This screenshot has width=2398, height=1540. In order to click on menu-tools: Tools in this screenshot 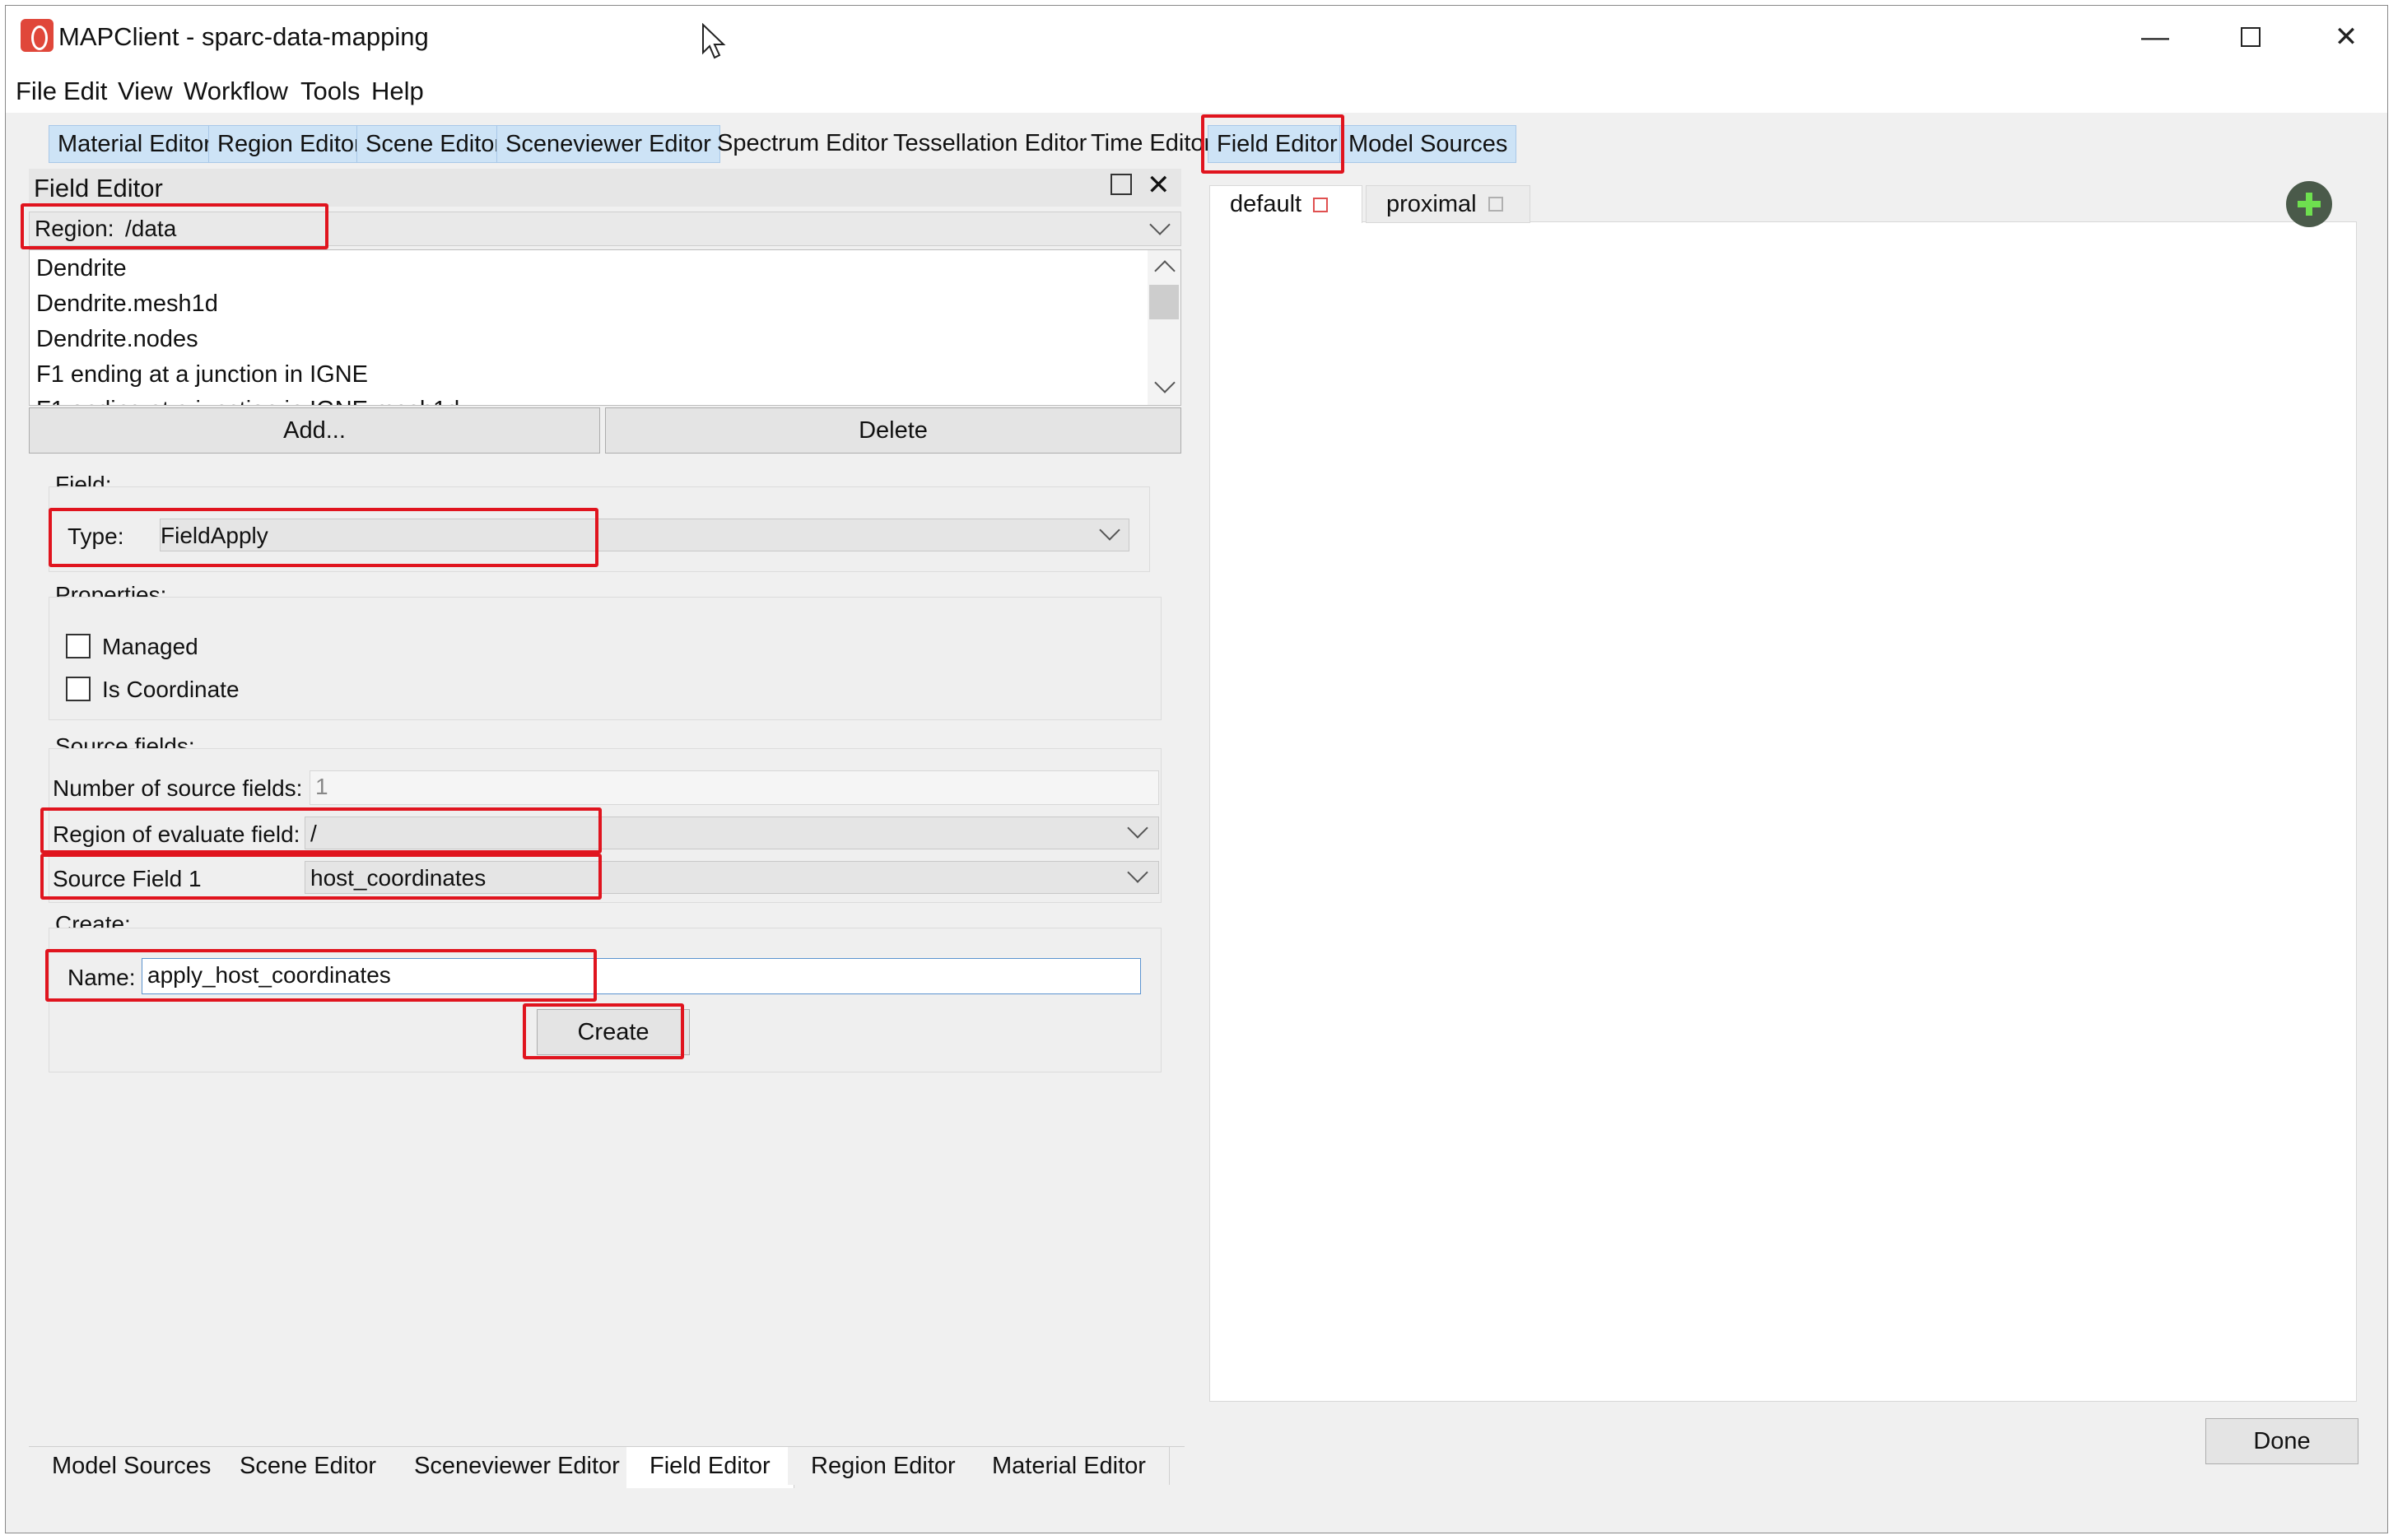, I will do `click(330, 92)`.